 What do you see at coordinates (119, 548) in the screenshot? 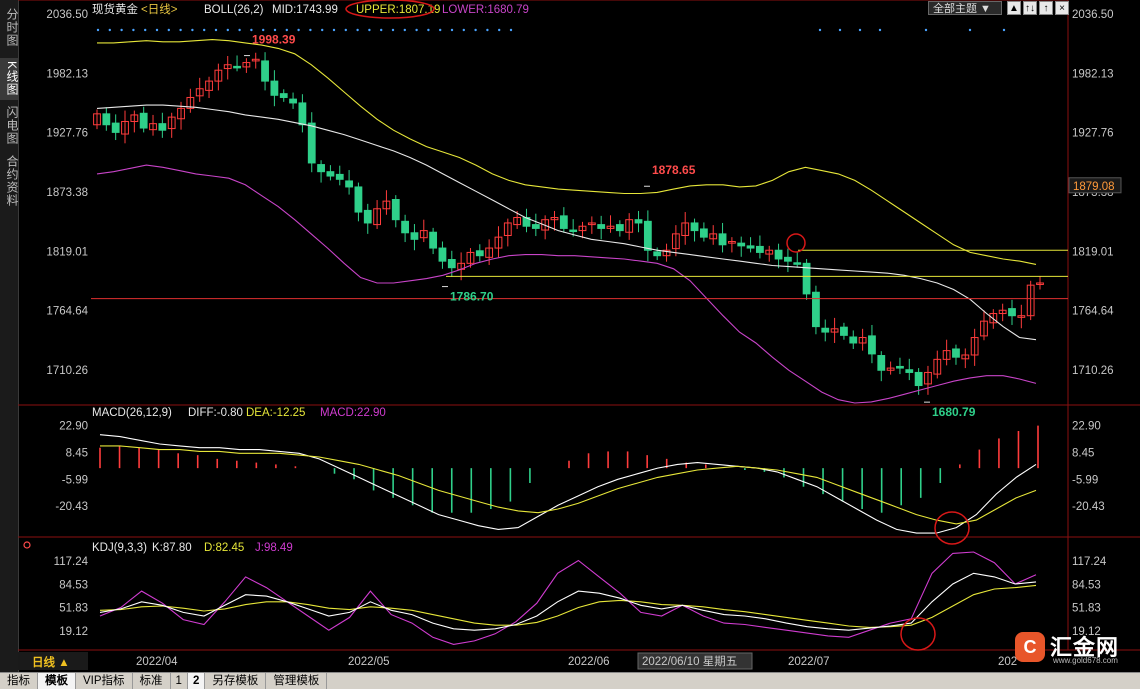
I see `kdj-title: KDJ(9,3,3)` at bounding box center [119, 548].